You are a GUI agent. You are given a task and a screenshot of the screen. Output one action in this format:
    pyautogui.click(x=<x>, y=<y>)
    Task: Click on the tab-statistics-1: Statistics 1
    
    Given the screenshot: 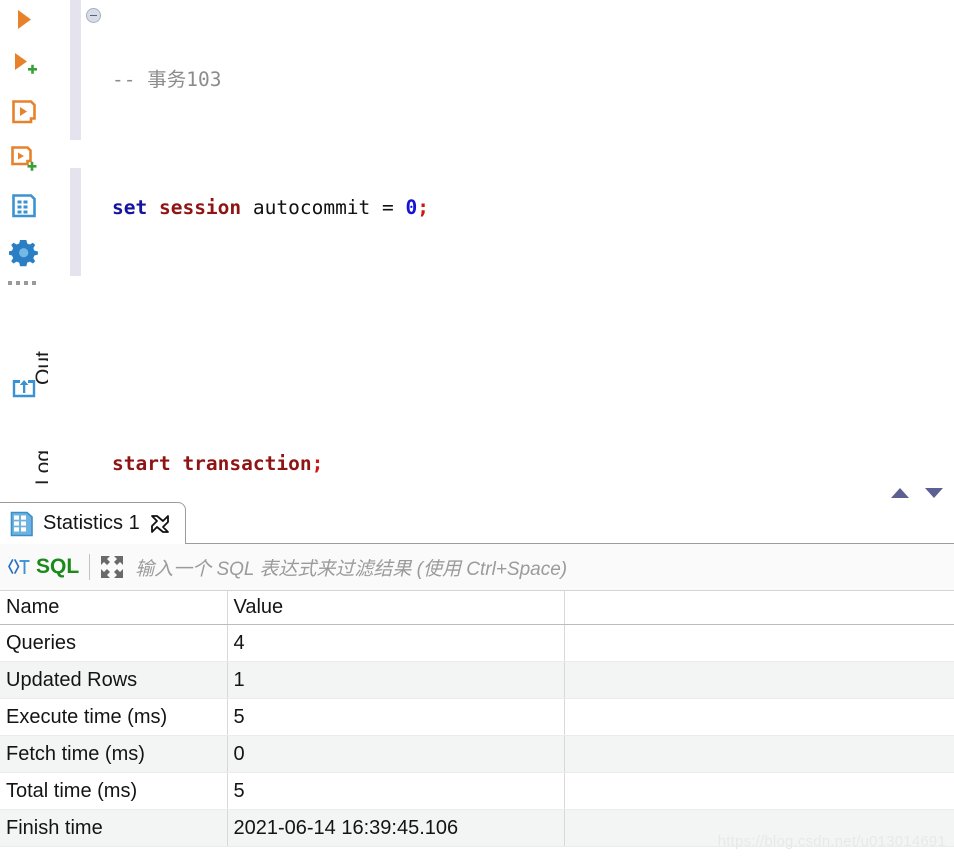 What is the action you would take?
    pyautogui.click(x=93, y=523)
    